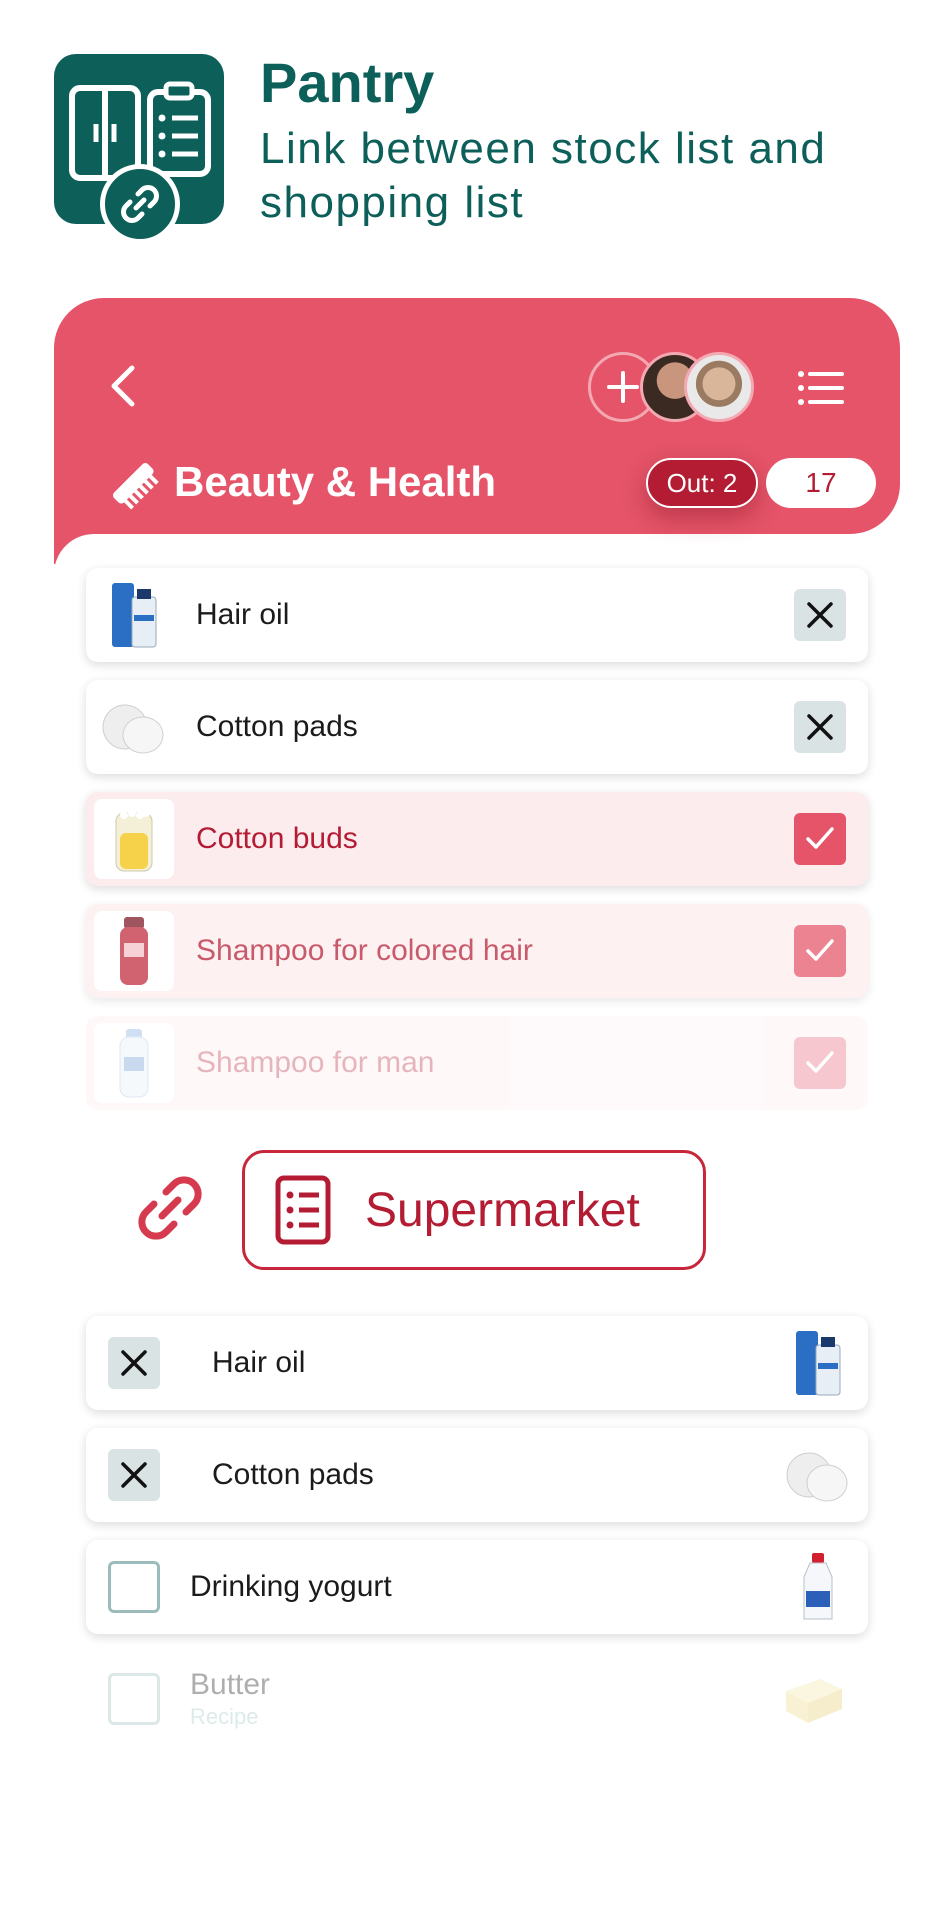 The height and width of the screenshot is (1923, 948). Describe the element at coordinates (477, 1587) in the screenshot. I see `shopping-row-drinking-yogurt: Drinking yogurt` at that location.